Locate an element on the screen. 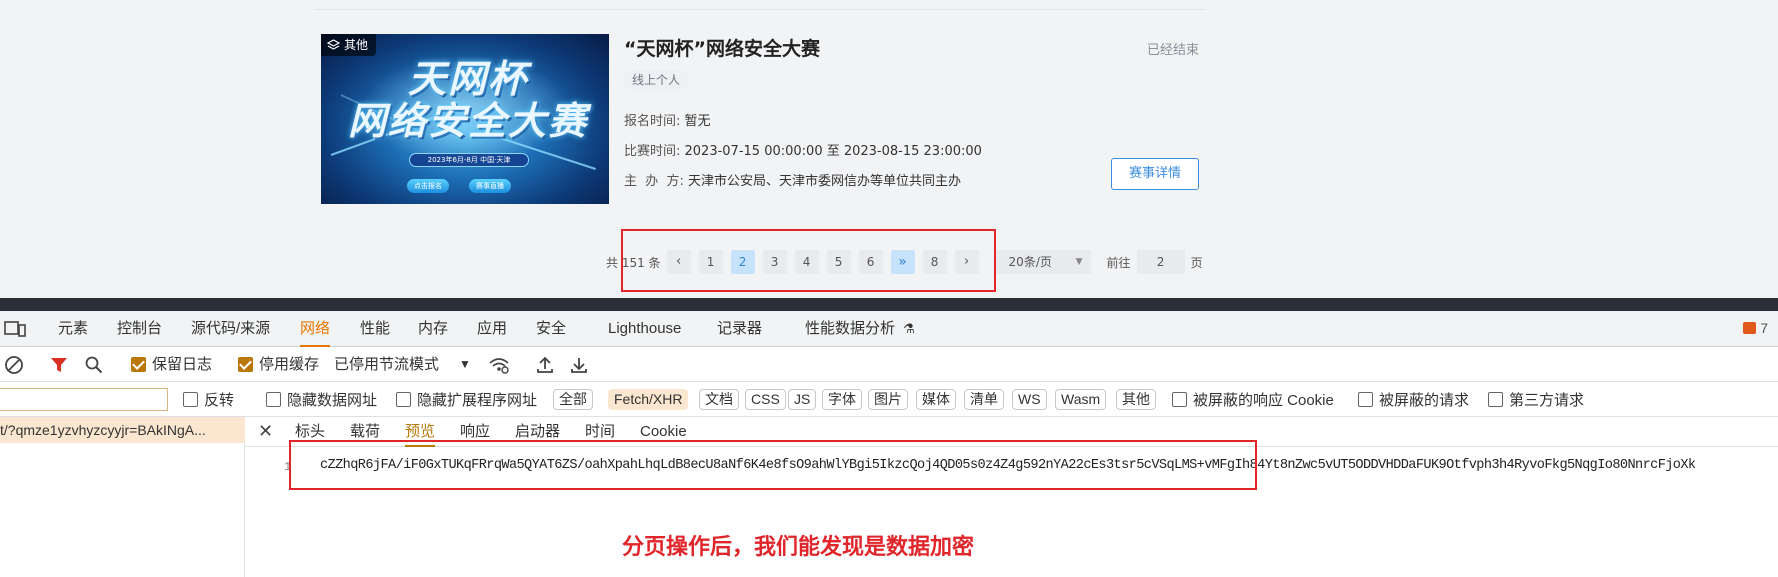  tab-console: 控制台 is located at coordinates (139, 329).